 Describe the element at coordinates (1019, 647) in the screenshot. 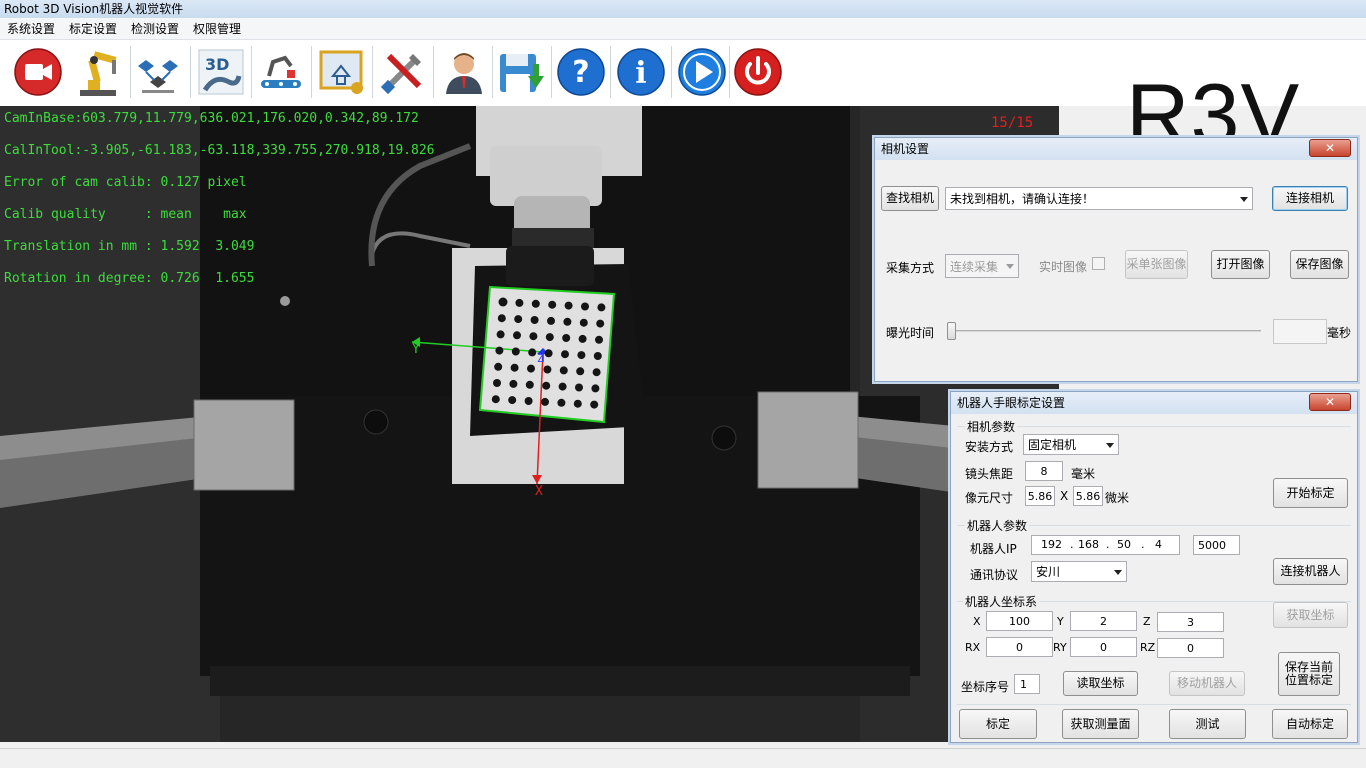

I see `coord-rx-input: 0` at that location.